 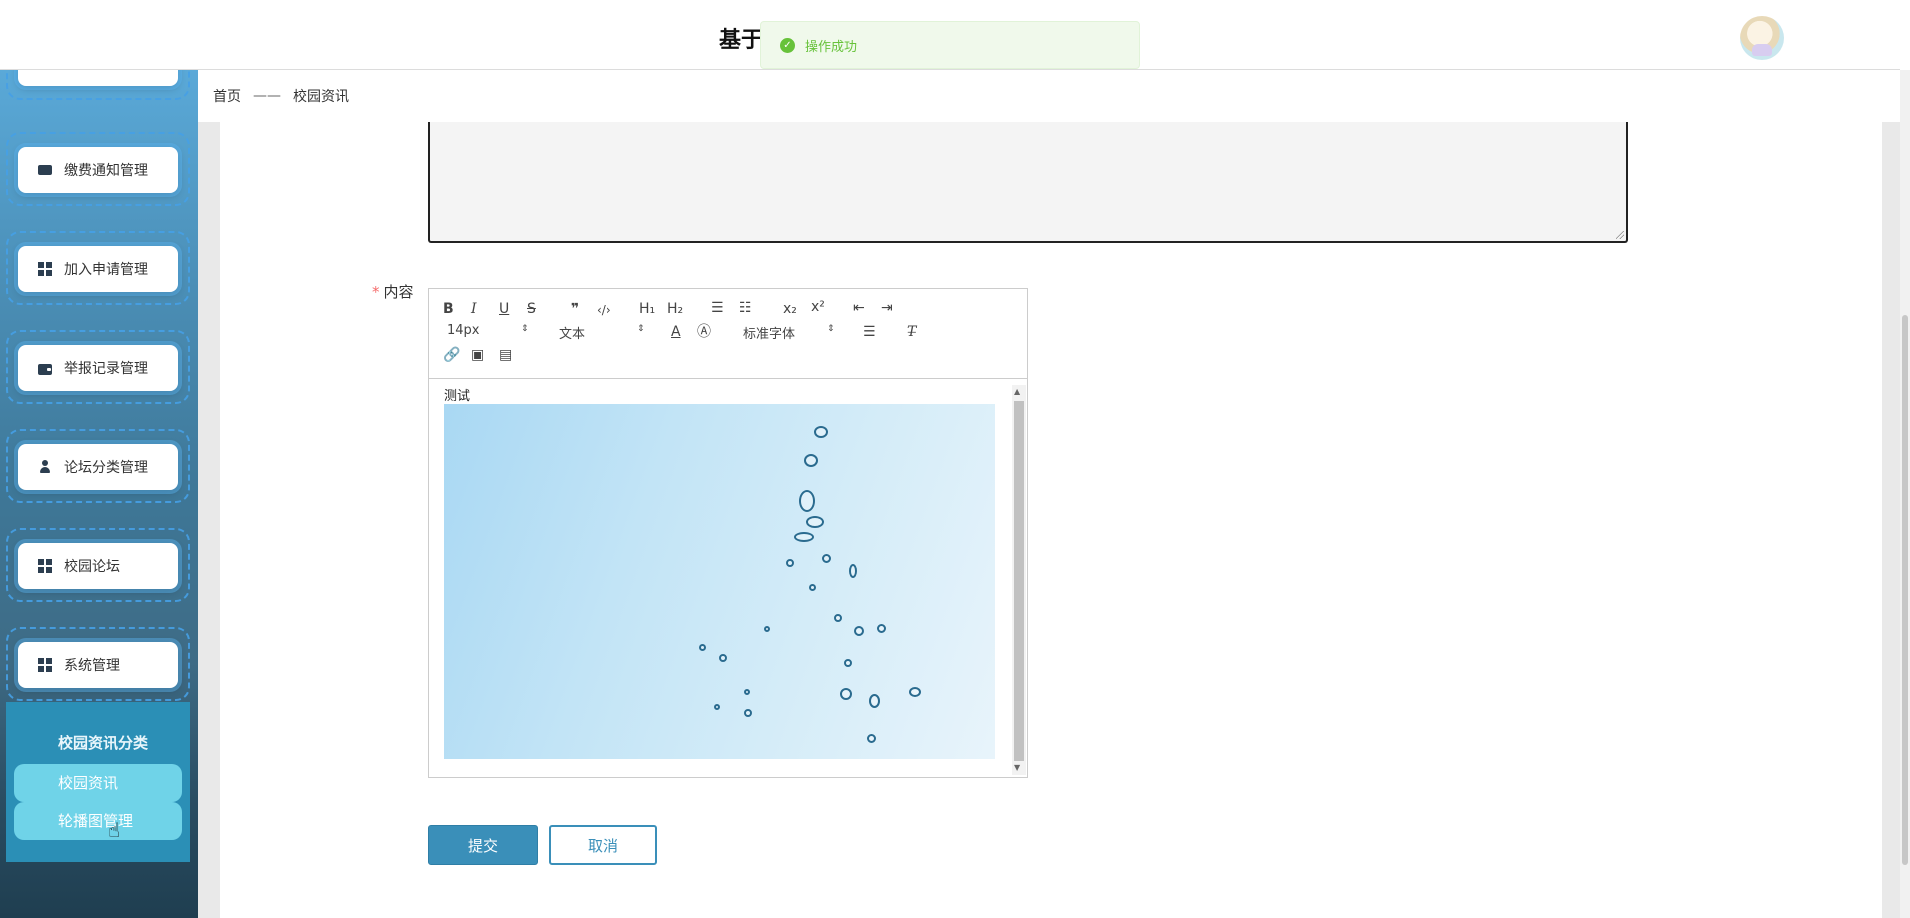 What do you see at coordinates (675, 309) in the screenshot?
I see `heading2-icon: H₂` at bounding box center [675, 309].